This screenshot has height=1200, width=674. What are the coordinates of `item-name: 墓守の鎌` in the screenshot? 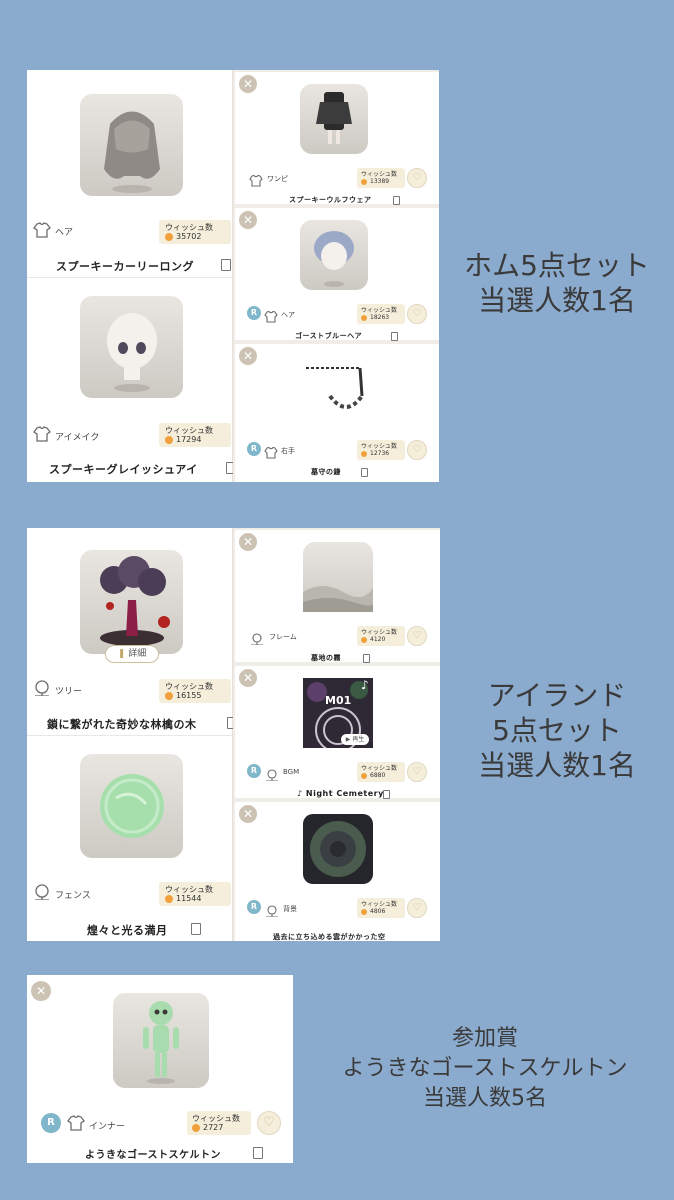 It's located at (326, 472).